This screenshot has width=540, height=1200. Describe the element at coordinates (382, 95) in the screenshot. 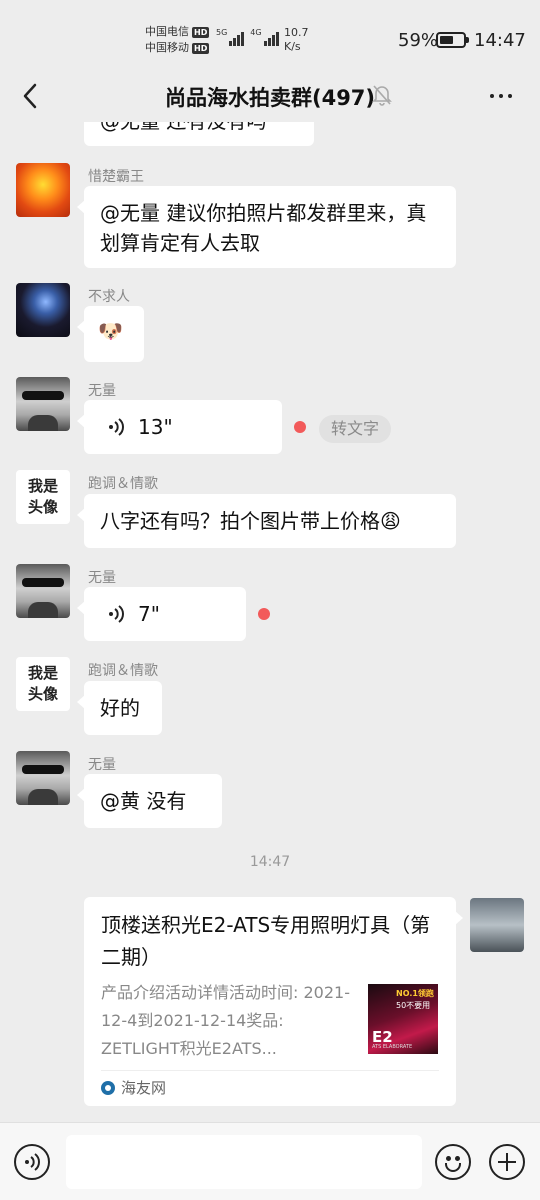

I see `bell-off-icon` at that location.